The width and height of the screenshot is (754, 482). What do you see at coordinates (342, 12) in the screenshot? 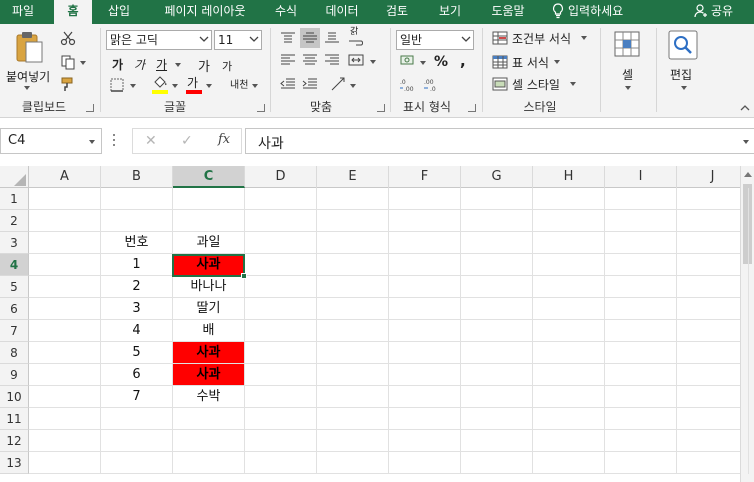
I see `tab-data: 데이터` at bounding box center [342, 12].